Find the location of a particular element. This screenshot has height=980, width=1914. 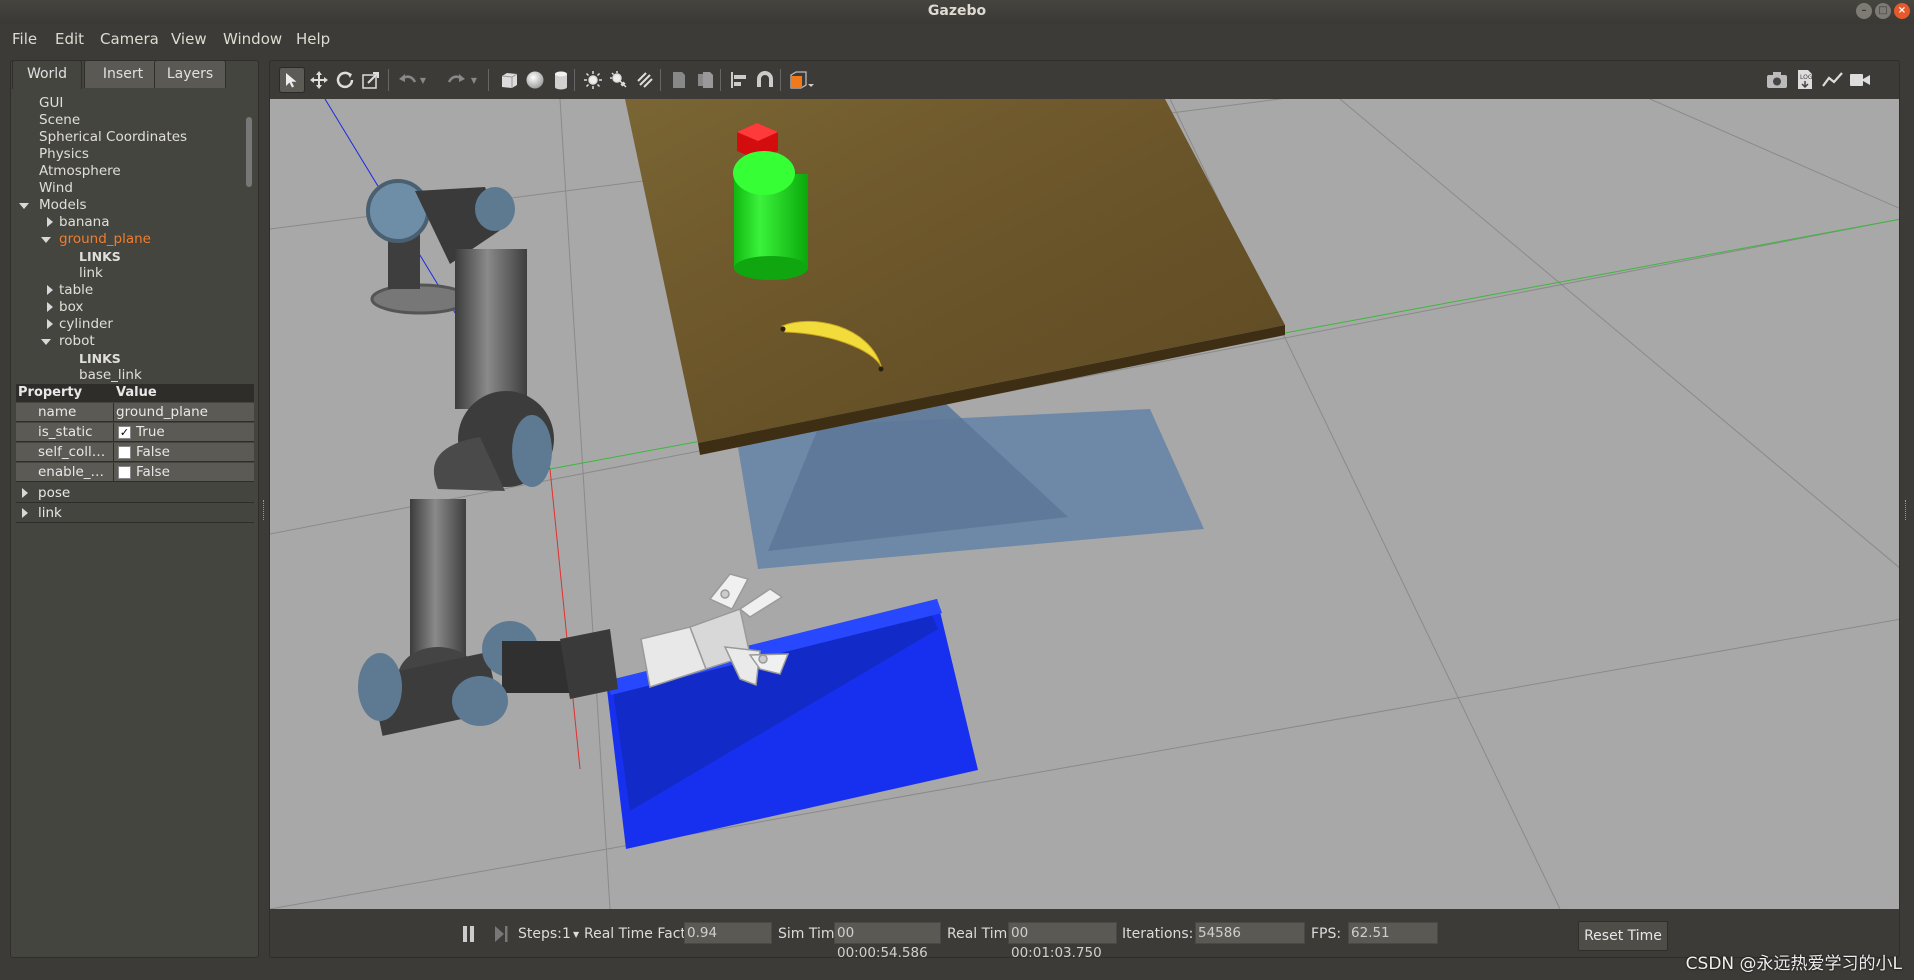

iterations-field: 54586 is located at coordinates (1250, 933).